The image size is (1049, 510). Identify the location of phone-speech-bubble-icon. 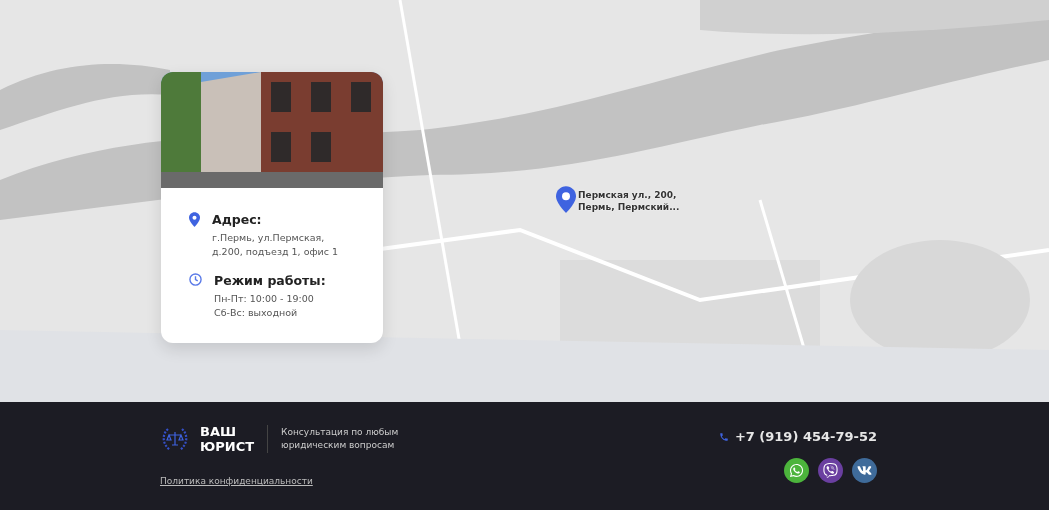
(830, 470).